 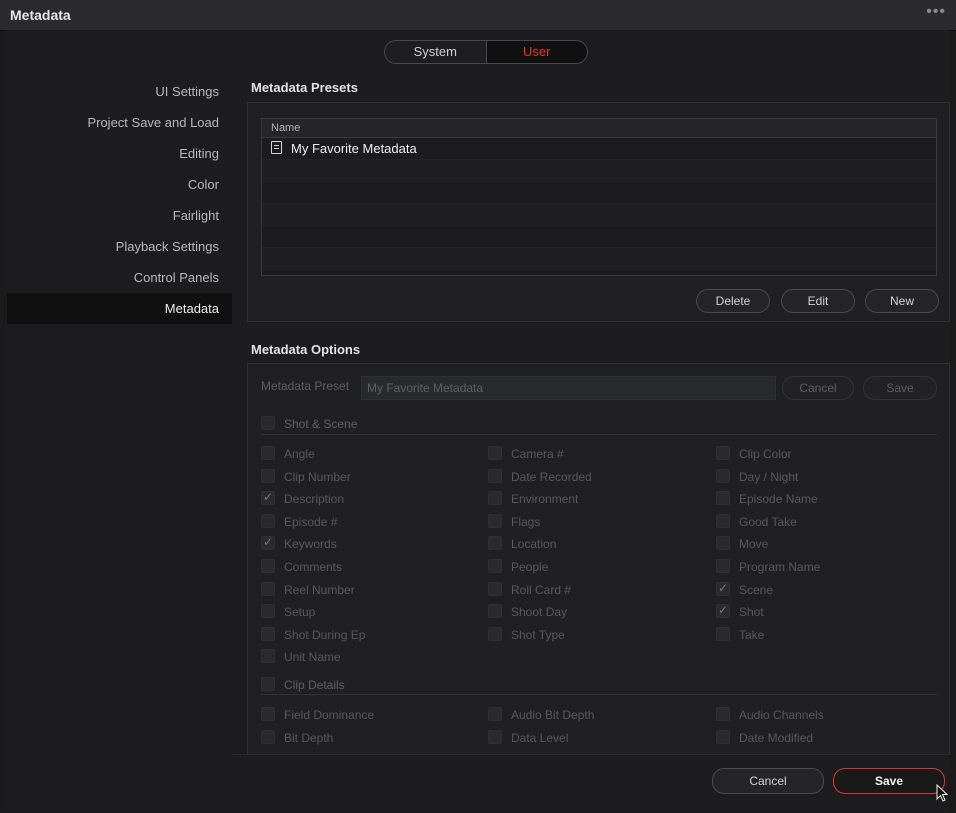 I want to click on metadata-field-option: Audio Bit Depth, so click(x=541, y=714).